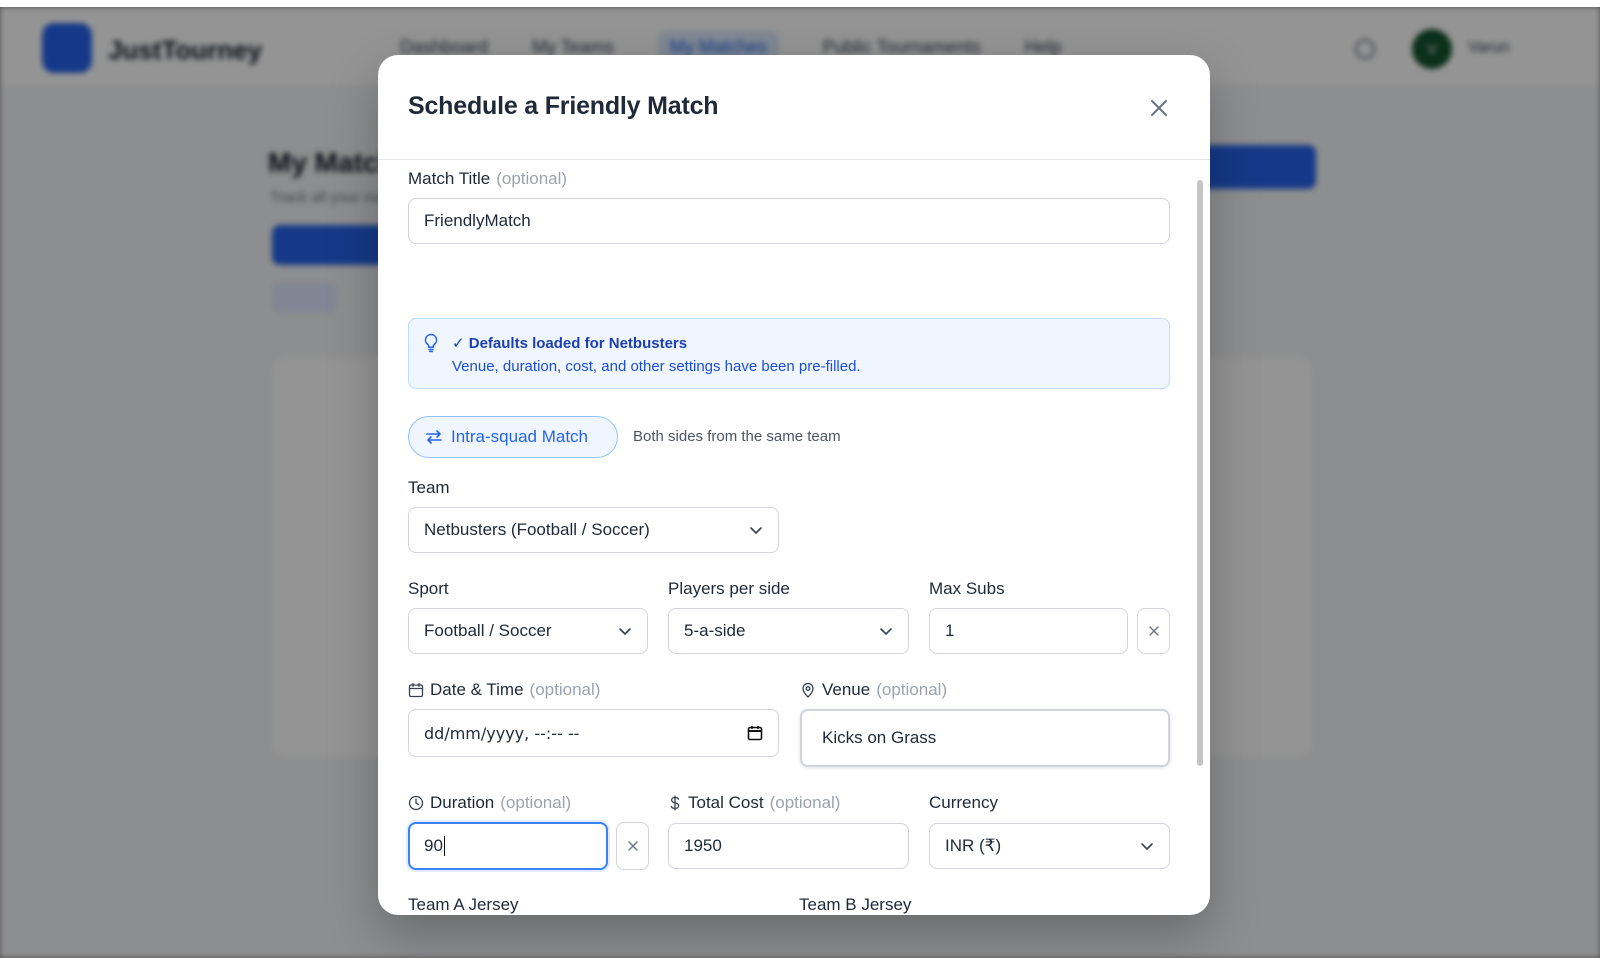 Image resolution: width=1600 pixels, height=958 pixels. I want to click on total-cost-label: Total Cost (optional), so click(754, 803).